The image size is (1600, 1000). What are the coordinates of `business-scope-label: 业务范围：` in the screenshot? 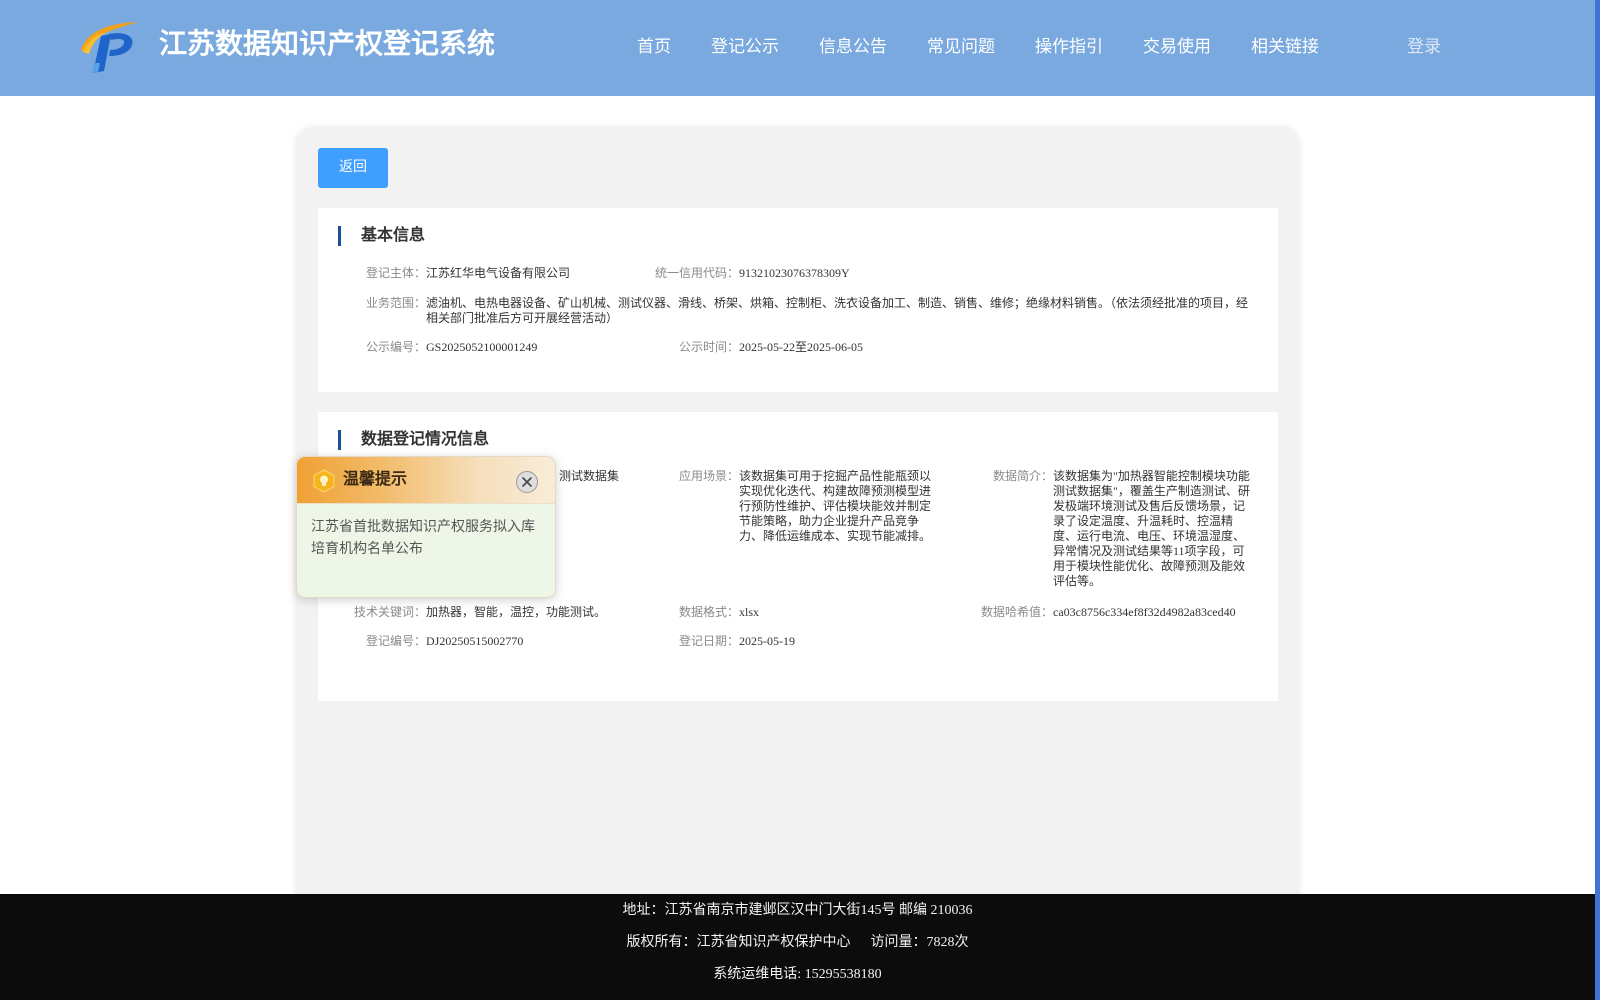 It's located at (395, 303).